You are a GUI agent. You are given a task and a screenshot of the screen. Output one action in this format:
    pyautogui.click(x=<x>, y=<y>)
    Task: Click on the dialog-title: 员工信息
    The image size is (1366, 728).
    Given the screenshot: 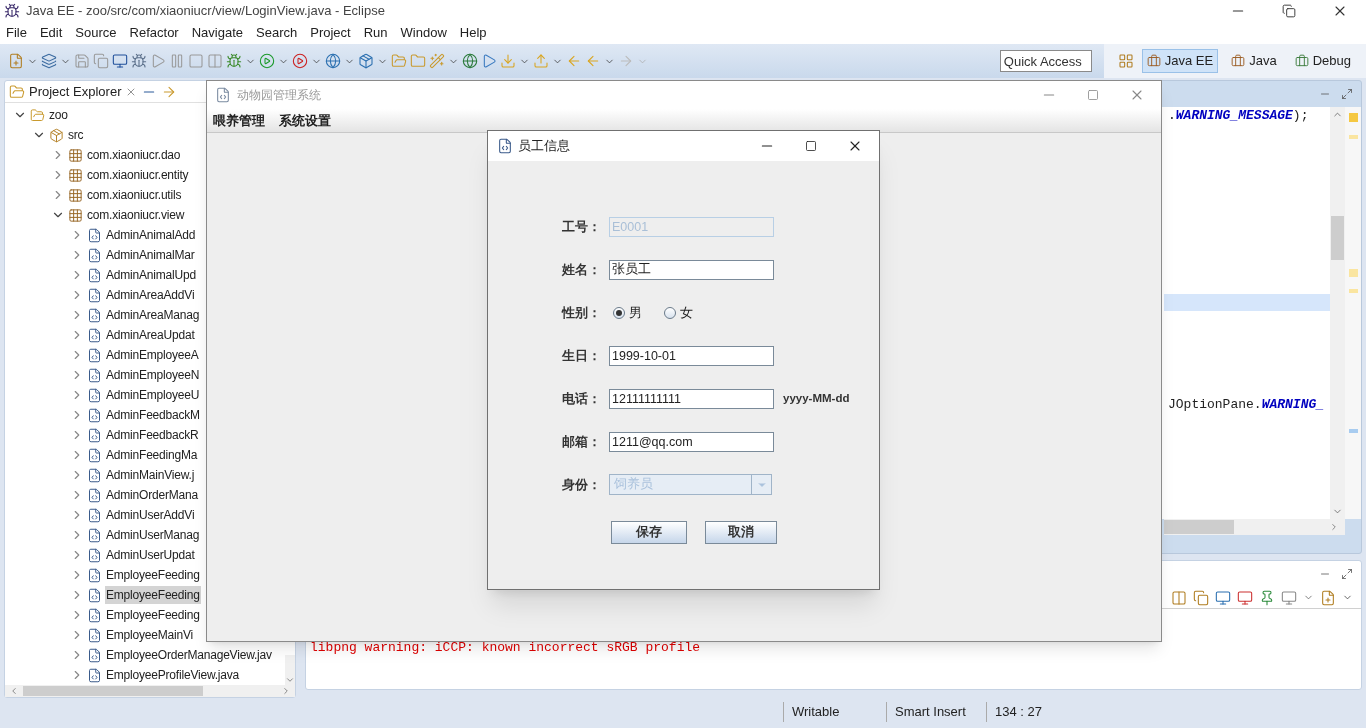 What is the action you would take?
    pyautogui.click(x=544, y=146)
    